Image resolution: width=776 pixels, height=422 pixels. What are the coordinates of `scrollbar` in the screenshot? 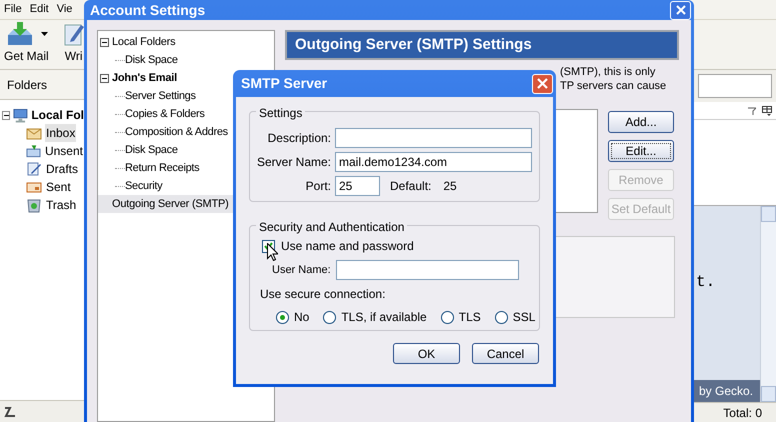 It's located at (768, 304).